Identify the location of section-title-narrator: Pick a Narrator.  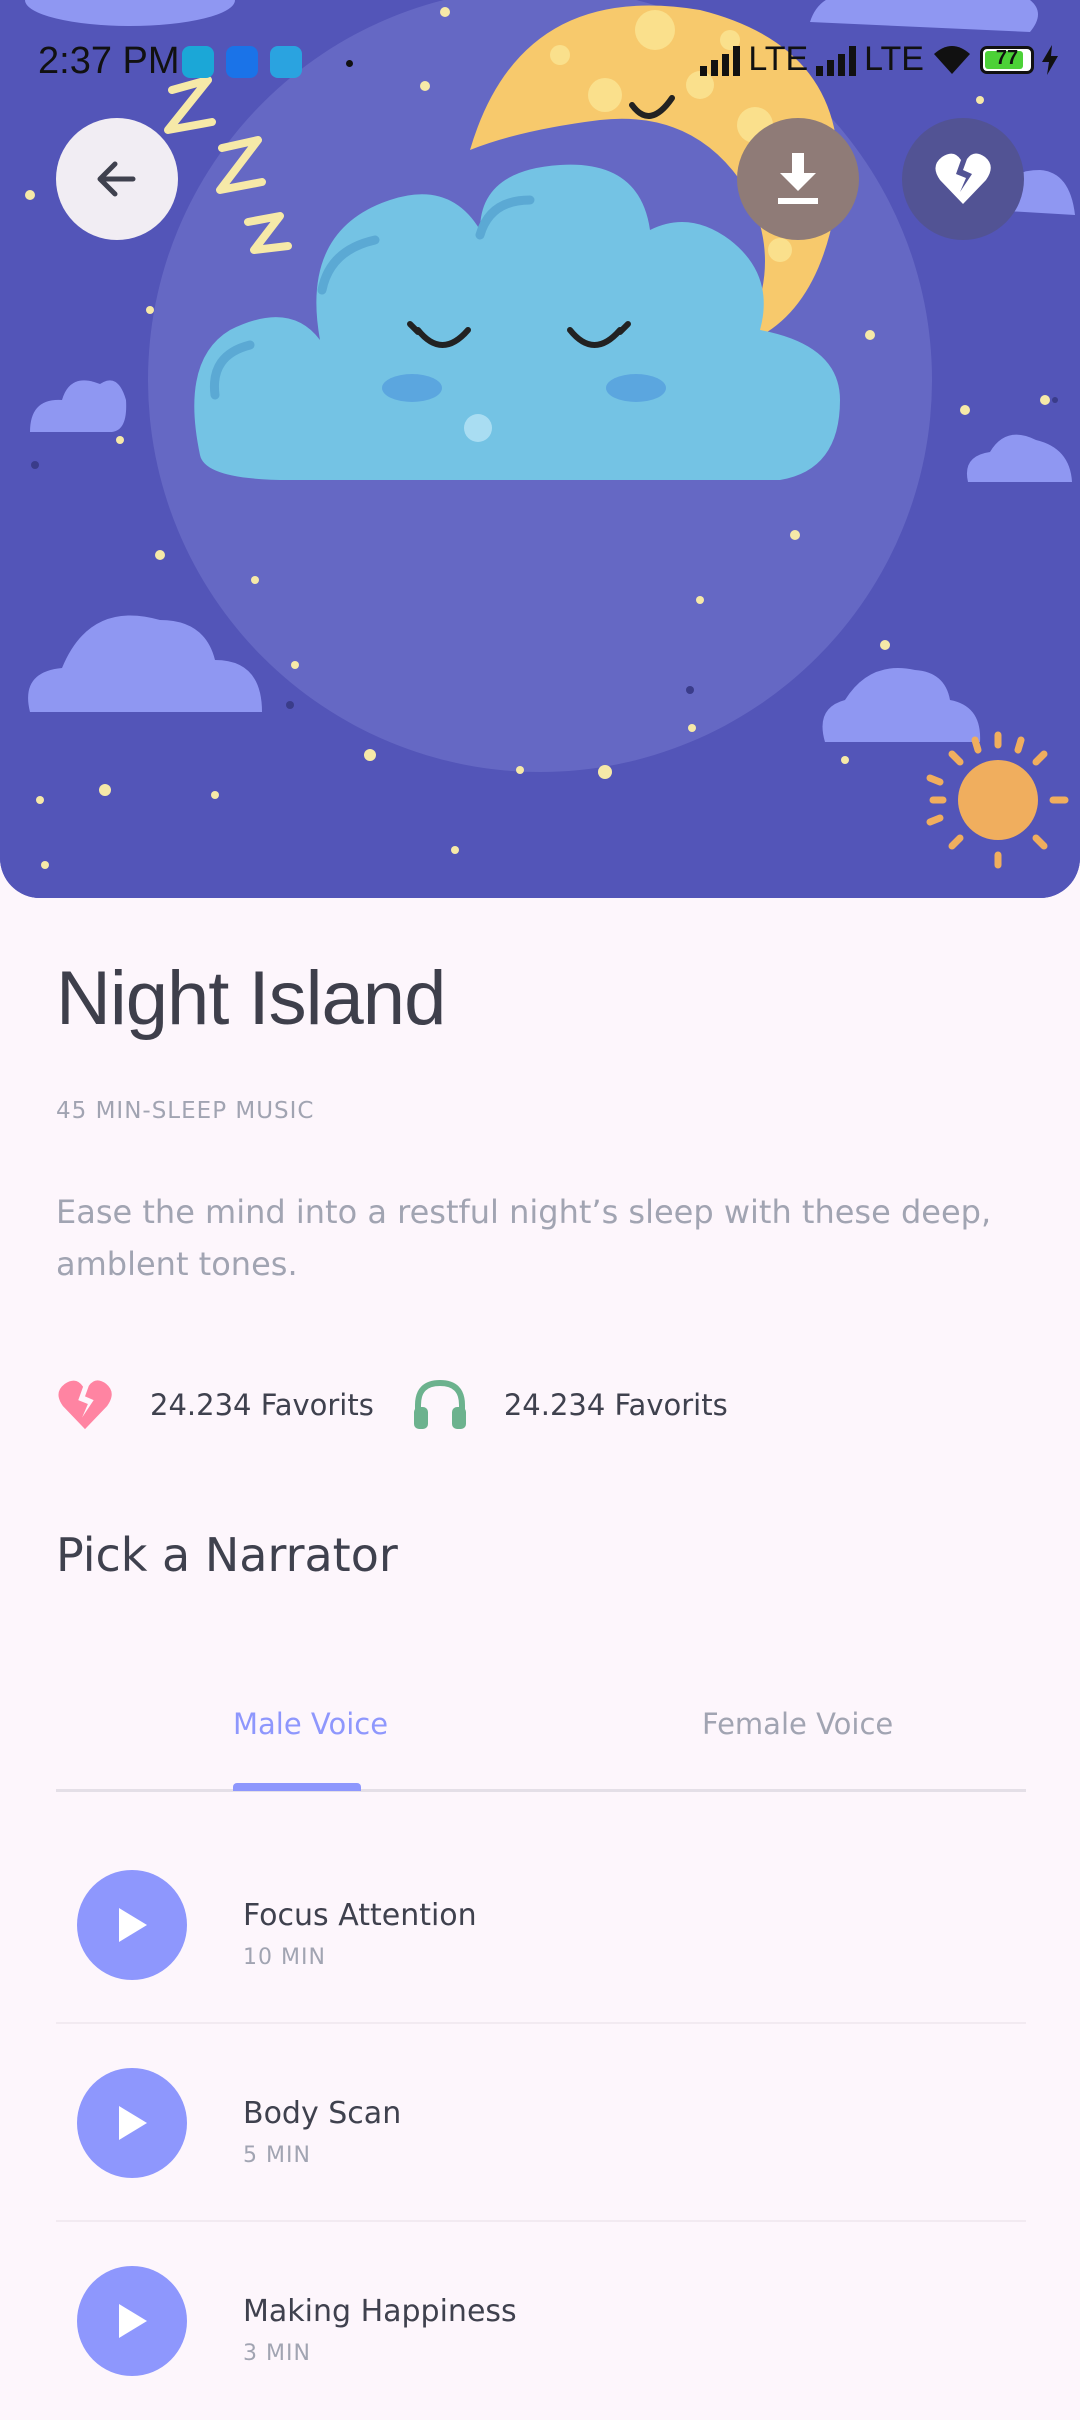
(227, 1555).